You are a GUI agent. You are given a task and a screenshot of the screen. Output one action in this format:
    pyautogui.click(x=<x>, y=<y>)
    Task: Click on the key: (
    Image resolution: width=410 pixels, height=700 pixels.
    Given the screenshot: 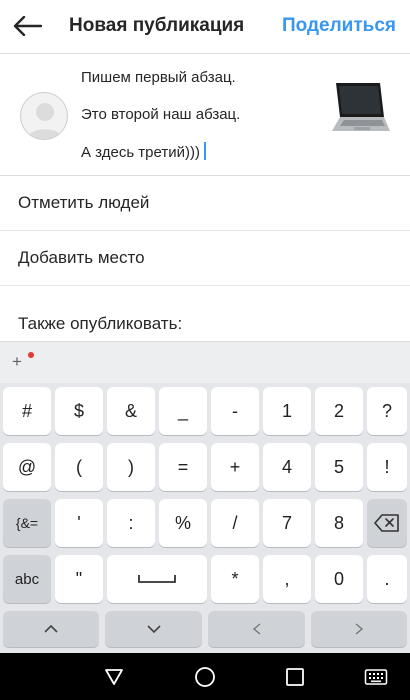 What is the action you would take?
    pyautogui.click(x=79, y=467)
    